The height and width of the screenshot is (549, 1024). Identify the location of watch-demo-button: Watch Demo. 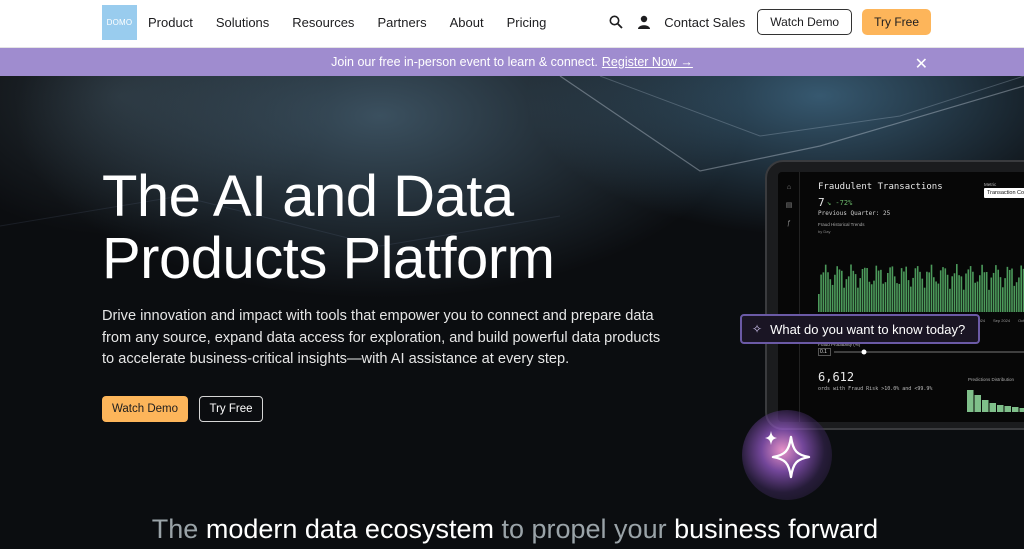
(805, 22).